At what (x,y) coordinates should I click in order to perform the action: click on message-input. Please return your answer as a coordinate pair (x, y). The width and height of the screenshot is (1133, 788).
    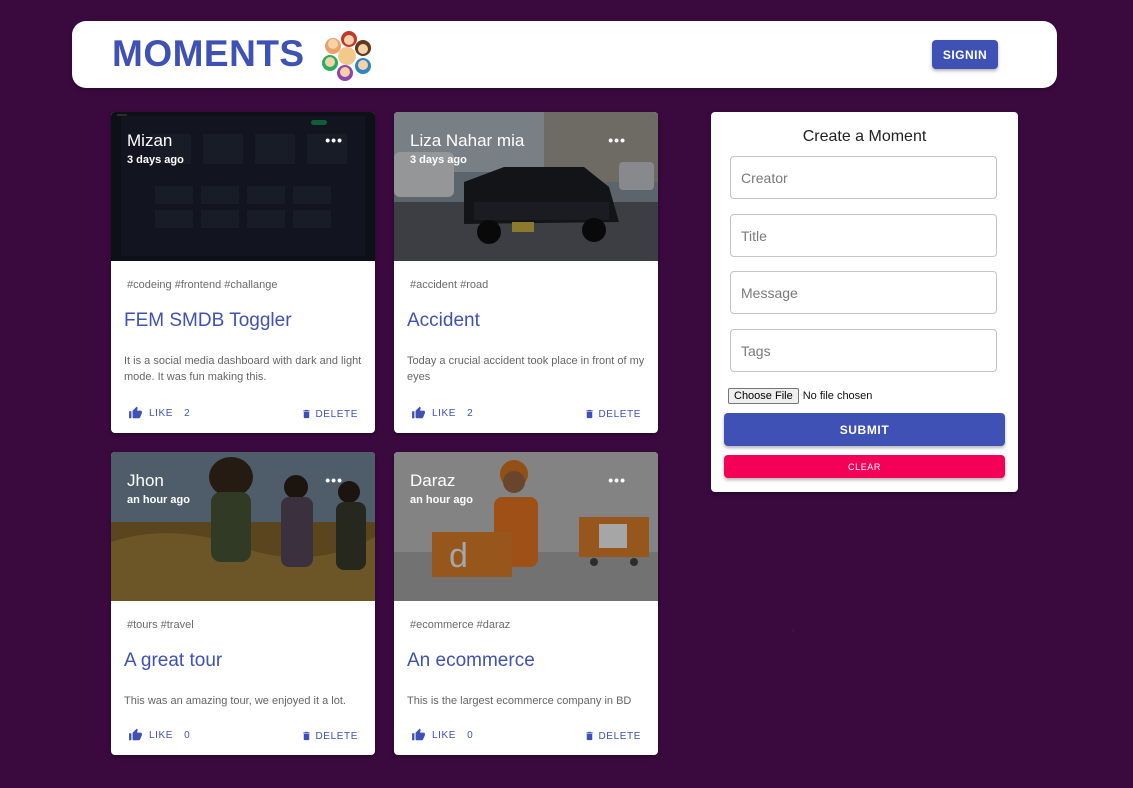
    Looking at the image, I should click on (863, 292).